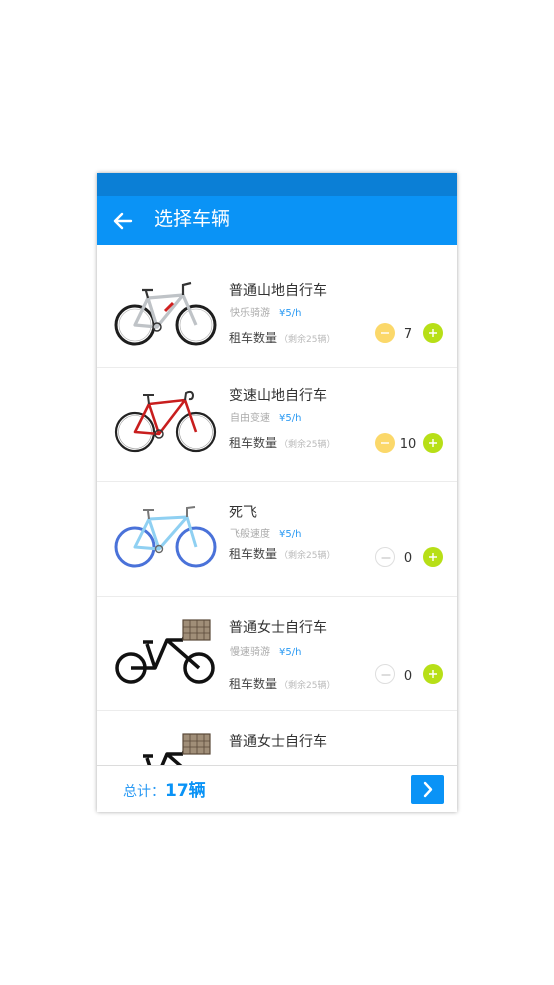  What do you see at coordinates (250, 418) in the screenshot?
I see `vehicle-tag: 自由变速` at bounding box center [250, 418].